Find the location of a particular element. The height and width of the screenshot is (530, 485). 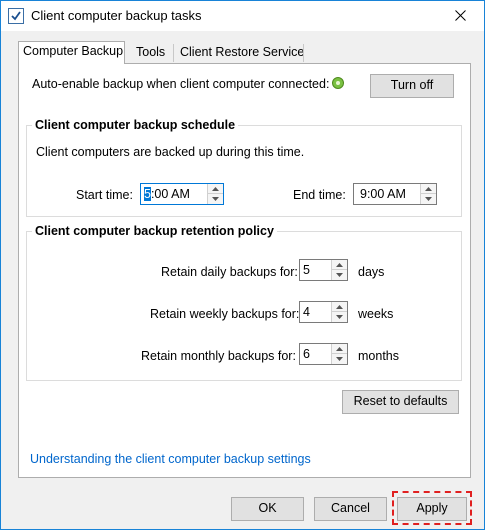

window-title: Client computer backup tasks is located at coordinates (116, 15).